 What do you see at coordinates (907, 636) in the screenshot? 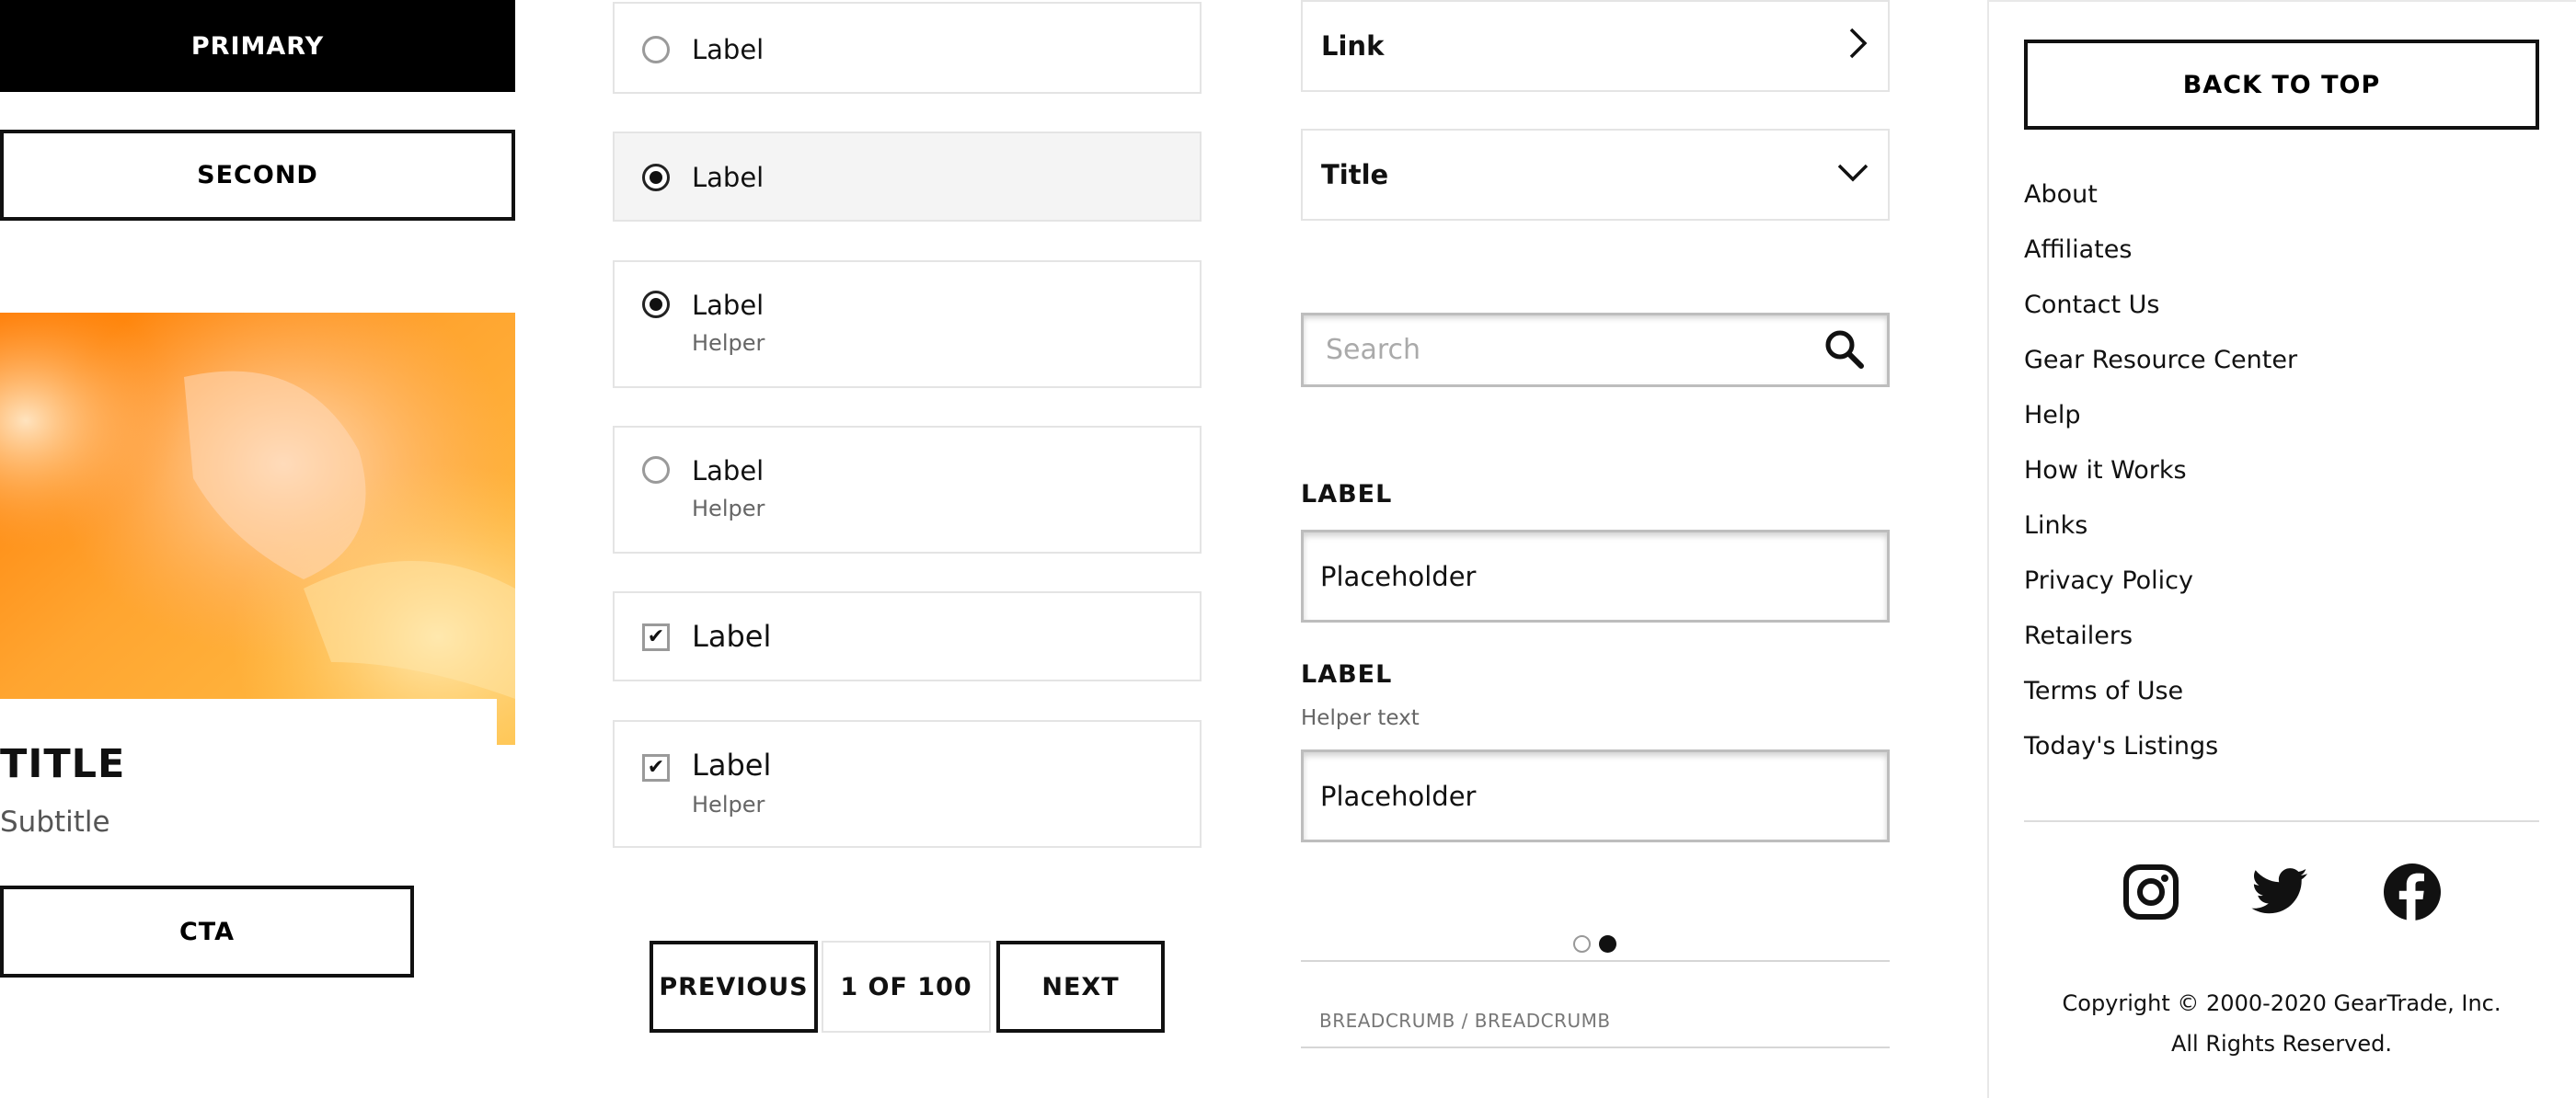
I see `checkbox-option: ✔ Label` at bounding box center [907, 636].